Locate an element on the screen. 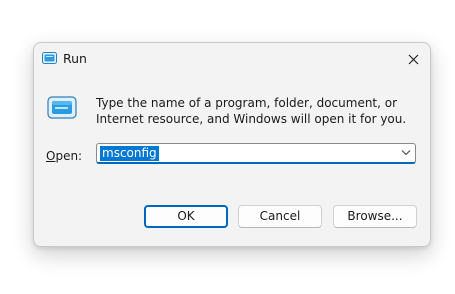 The image size is (455, 294). cancel-button: Cancel is located at coordinates (280, 216).